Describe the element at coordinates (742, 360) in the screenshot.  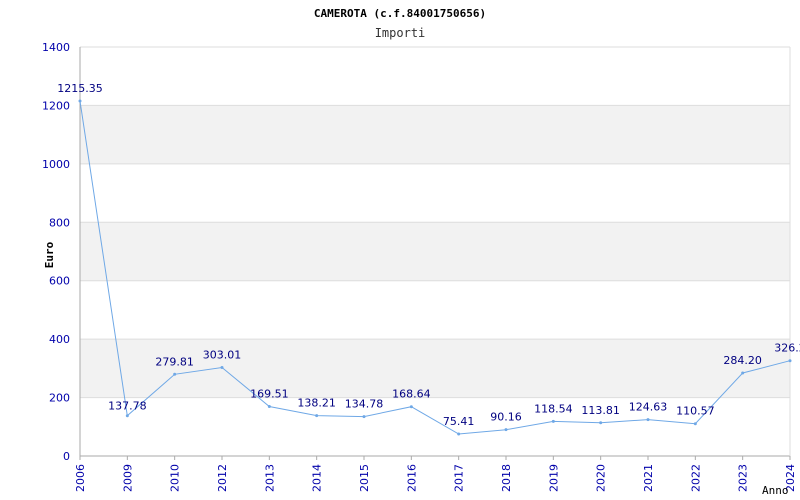
I see `data-label: 284.20` at that location.